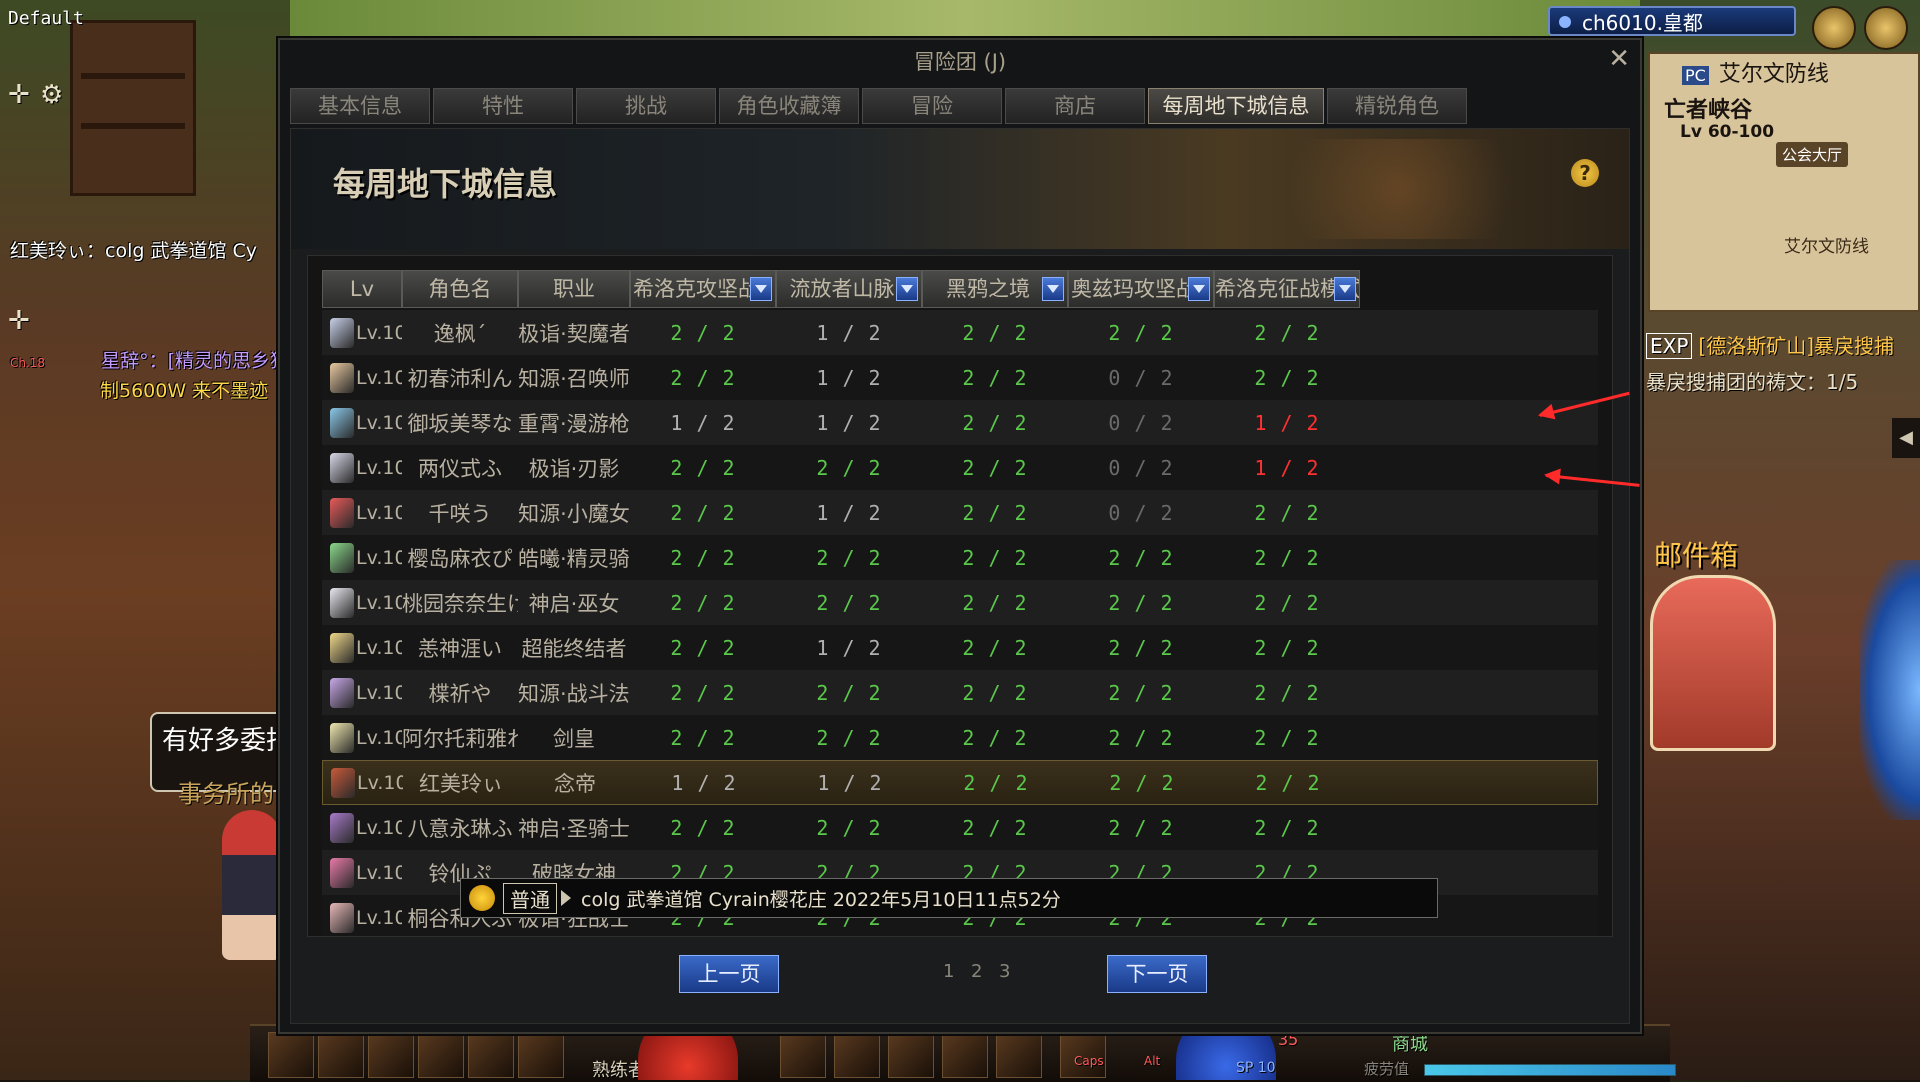 The width and height of the screenshot is (1920, 1082). Describe the element at coordinates (1812, 154) in the screenshot. I see `minimap-room: 公会大厅` at that location.